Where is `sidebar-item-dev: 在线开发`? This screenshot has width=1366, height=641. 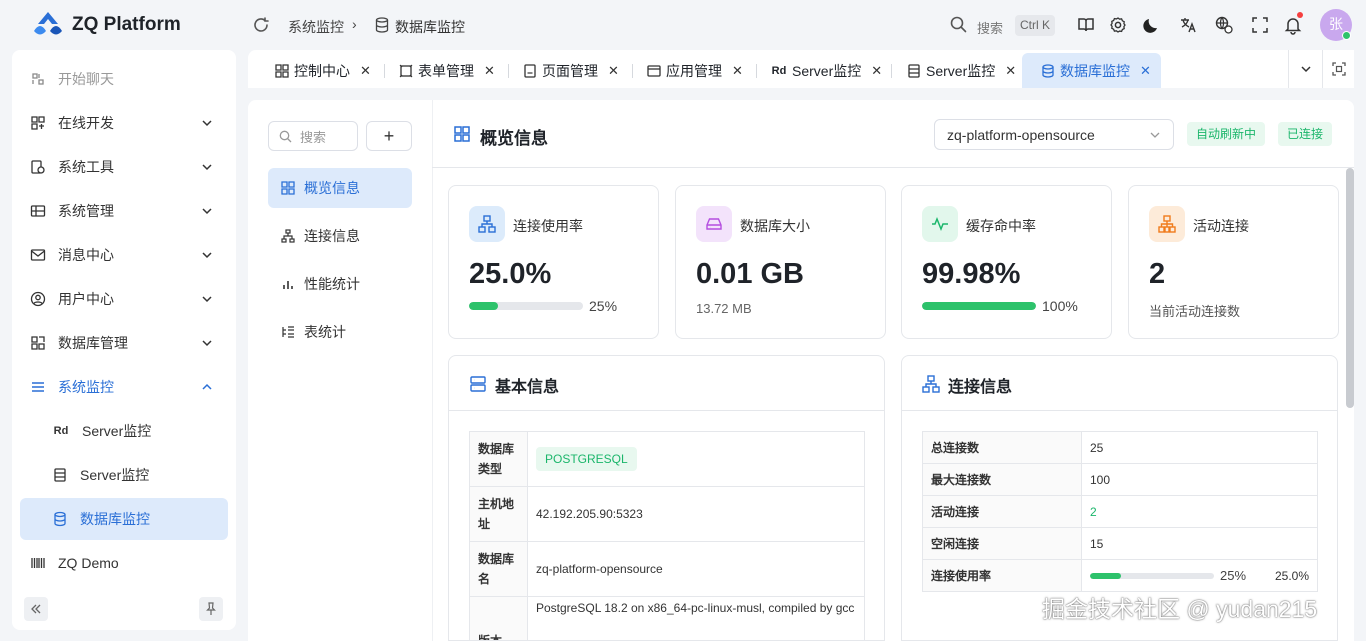 sidebar-item-dev: 在线开发 is located at coordinates (124, 123).